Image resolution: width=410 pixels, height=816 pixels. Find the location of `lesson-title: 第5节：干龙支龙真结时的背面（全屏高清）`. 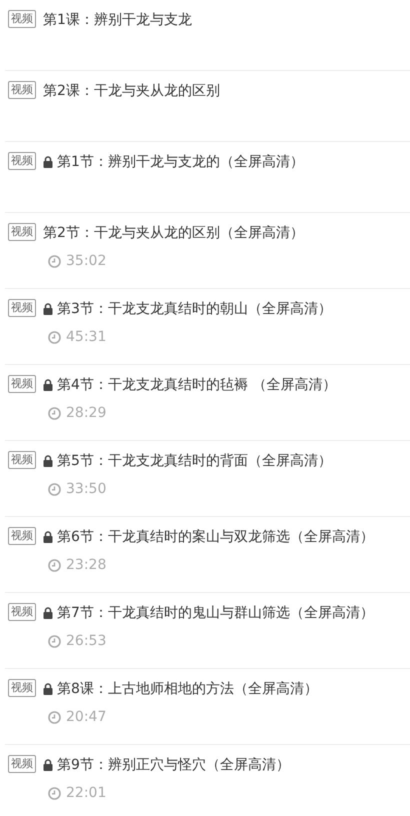

lesson-title: 第5节：干龙支龙真结时的背面（全屏高清） is located at coordinates (194, 461).